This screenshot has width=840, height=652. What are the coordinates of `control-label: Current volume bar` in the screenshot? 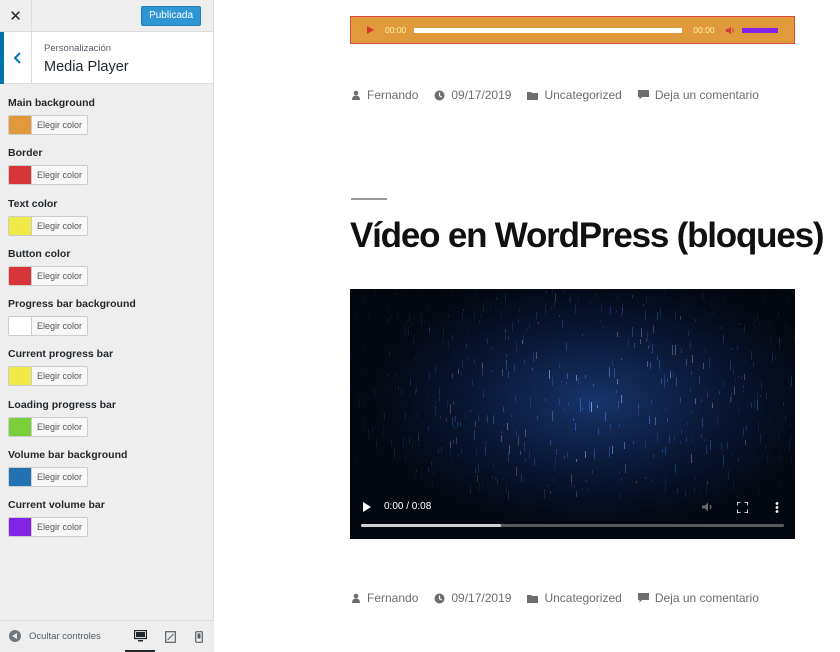 It's located at (56, 505).